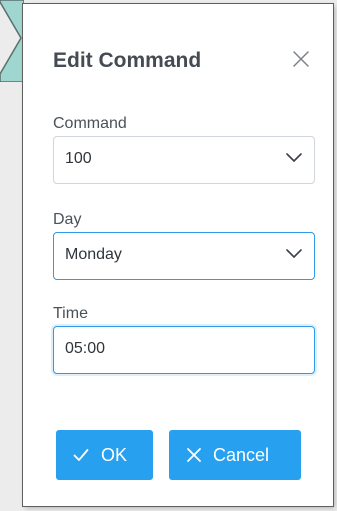 This screenshot has height=511, width=337. Describe the element at coordinates (85, 349) in the screenshot. I see `time-value: 05:00` at that location.